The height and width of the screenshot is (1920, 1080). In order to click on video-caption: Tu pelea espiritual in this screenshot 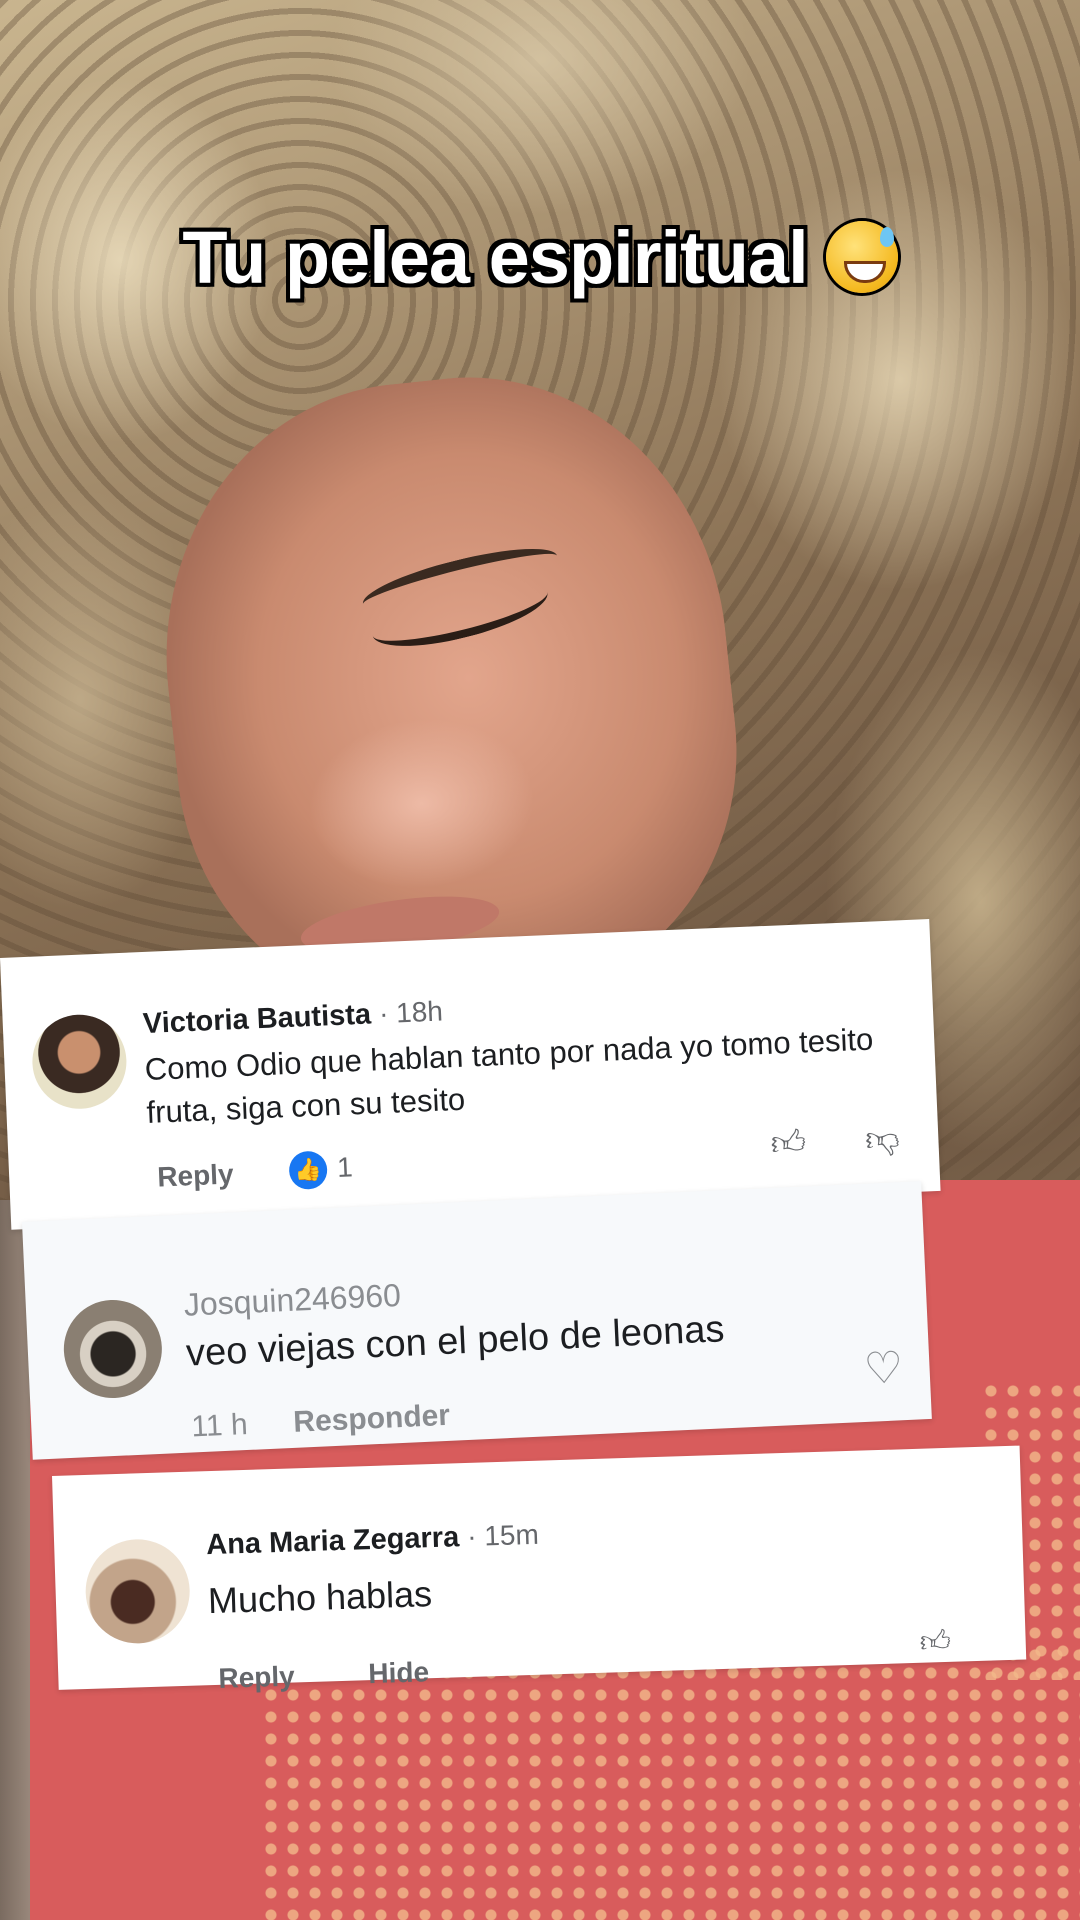, I will do `click(540, 257)`.